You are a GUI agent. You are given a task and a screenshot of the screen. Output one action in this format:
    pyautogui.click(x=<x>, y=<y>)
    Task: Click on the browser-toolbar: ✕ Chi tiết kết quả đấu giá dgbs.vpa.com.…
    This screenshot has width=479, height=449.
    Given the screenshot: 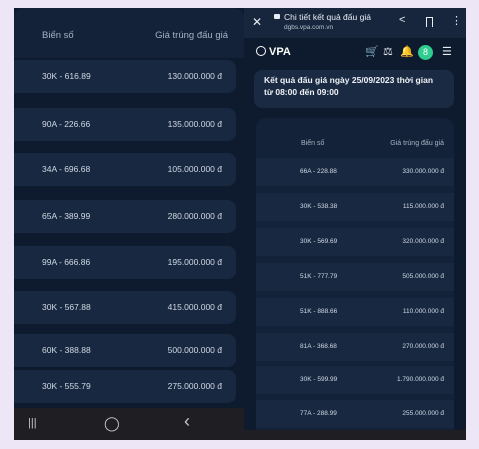 What is the action you would take?
    pyautogui.click(x=355, y=23)
    